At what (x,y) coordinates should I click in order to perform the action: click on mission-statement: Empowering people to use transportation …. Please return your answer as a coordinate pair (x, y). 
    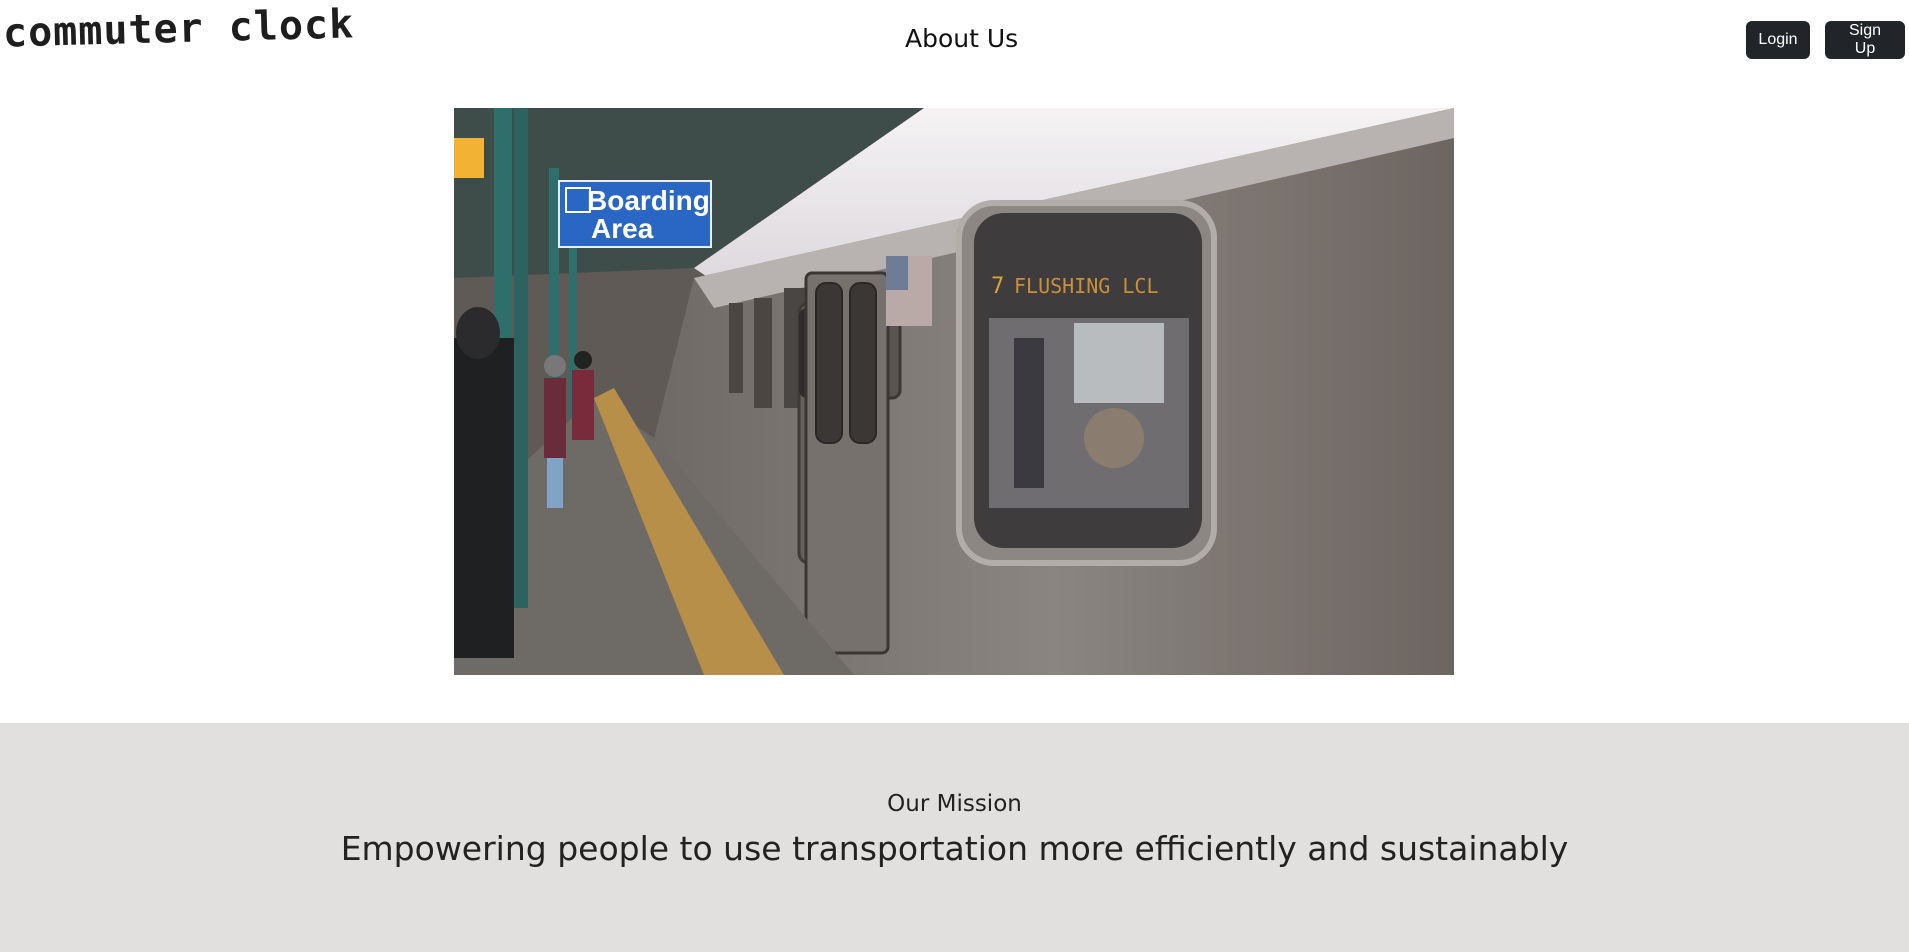
    Looking at the image, I should click on (954, 848).